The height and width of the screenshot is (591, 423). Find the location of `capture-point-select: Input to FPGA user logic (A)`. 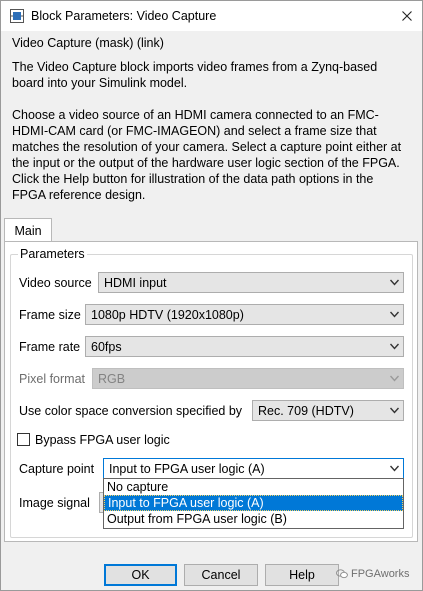

capture-point-select: Input to FPGA user logic (A) is located at coordinates (253, 468).